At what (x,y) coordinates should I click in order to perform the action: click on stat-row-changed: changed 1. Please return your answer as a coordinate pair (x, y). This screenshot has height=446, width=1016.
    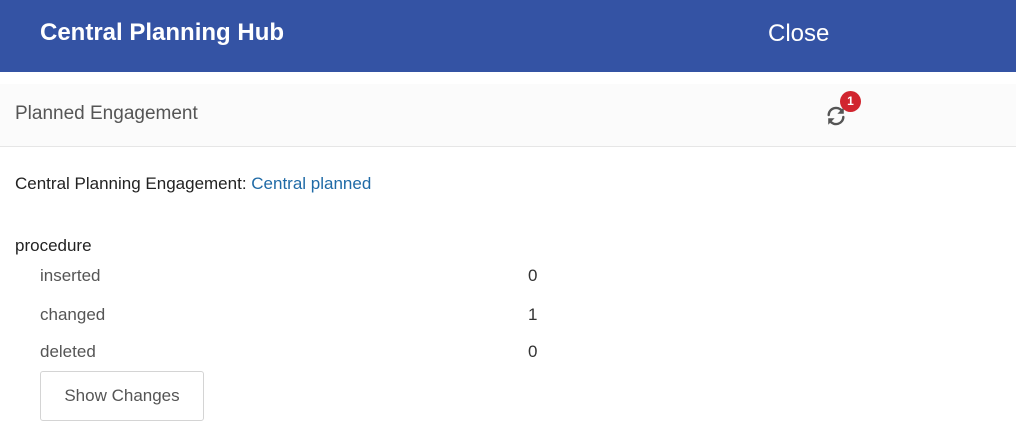
    Looking at the image, I should click on (300, 317).